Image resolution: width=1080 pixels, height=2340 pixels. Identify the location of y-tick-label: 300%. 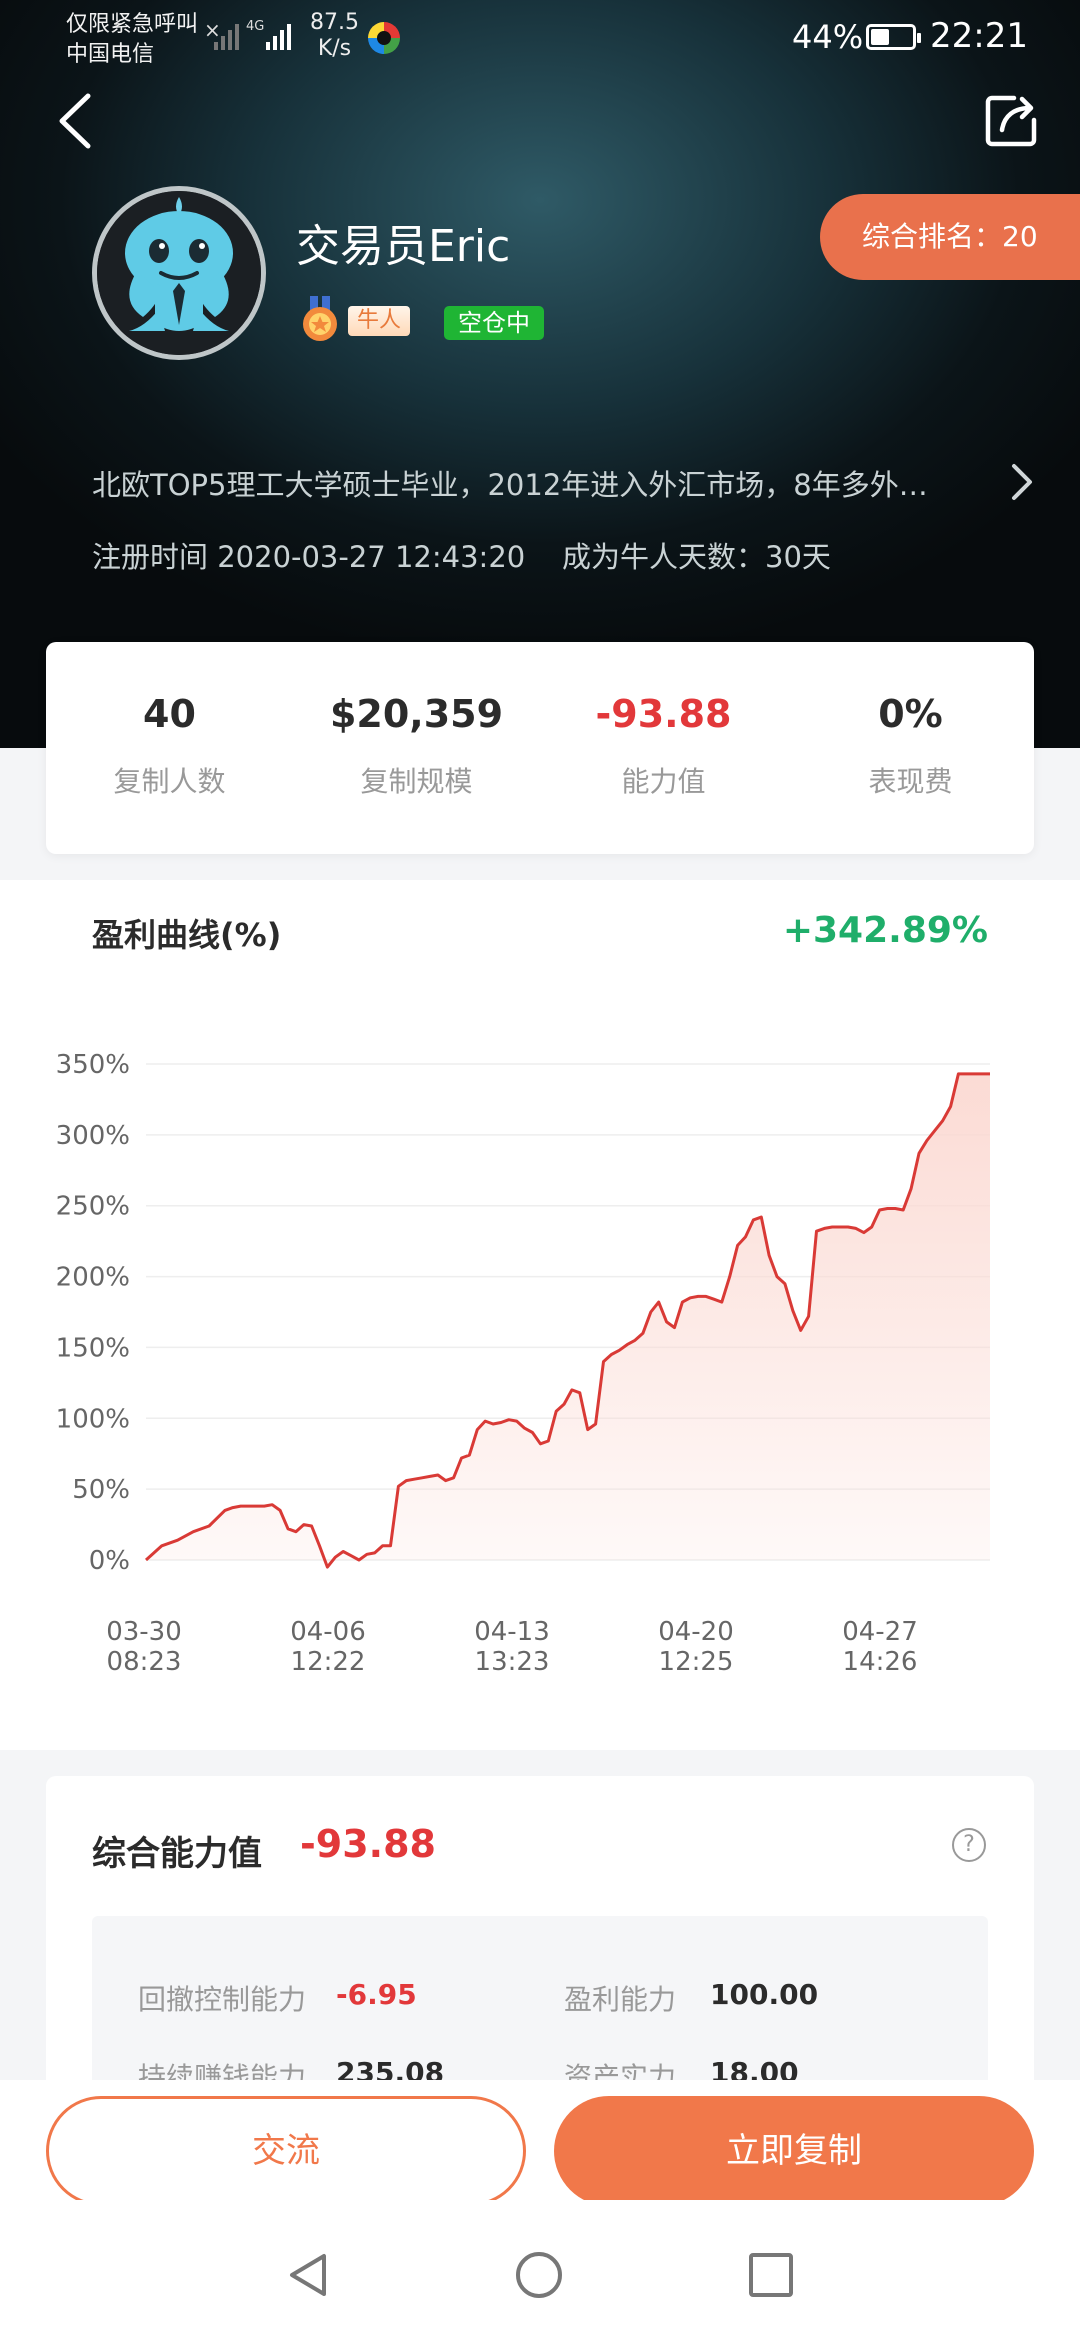
(93, 1136).